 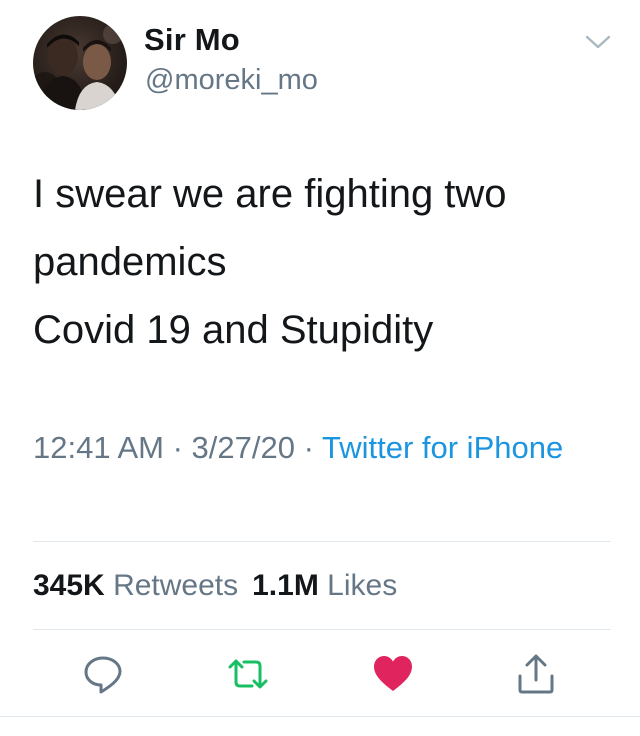 I want to click on likes-label: Likes, so click(x=362, y=585).